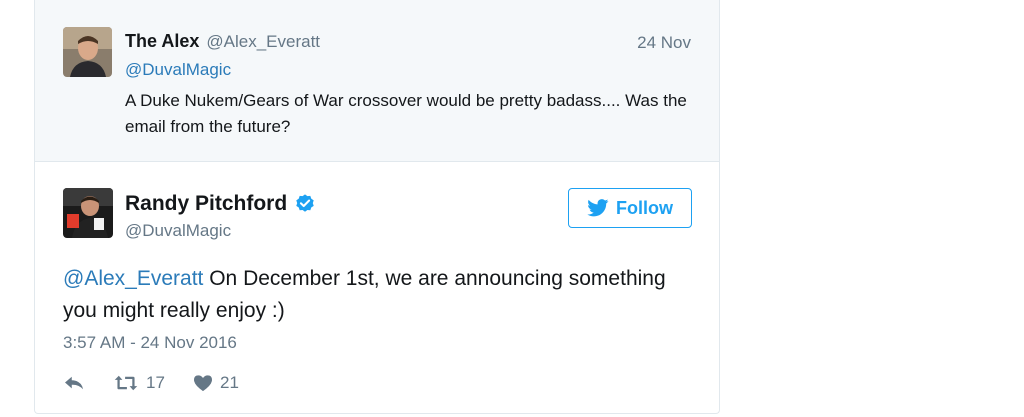 This screenshot has height=417, width=1024. What do you see at coordinates (178, 70) in the screenshot?
I see `reply-to-mention: @DuvalMagic` at bounding box center [178, 70].